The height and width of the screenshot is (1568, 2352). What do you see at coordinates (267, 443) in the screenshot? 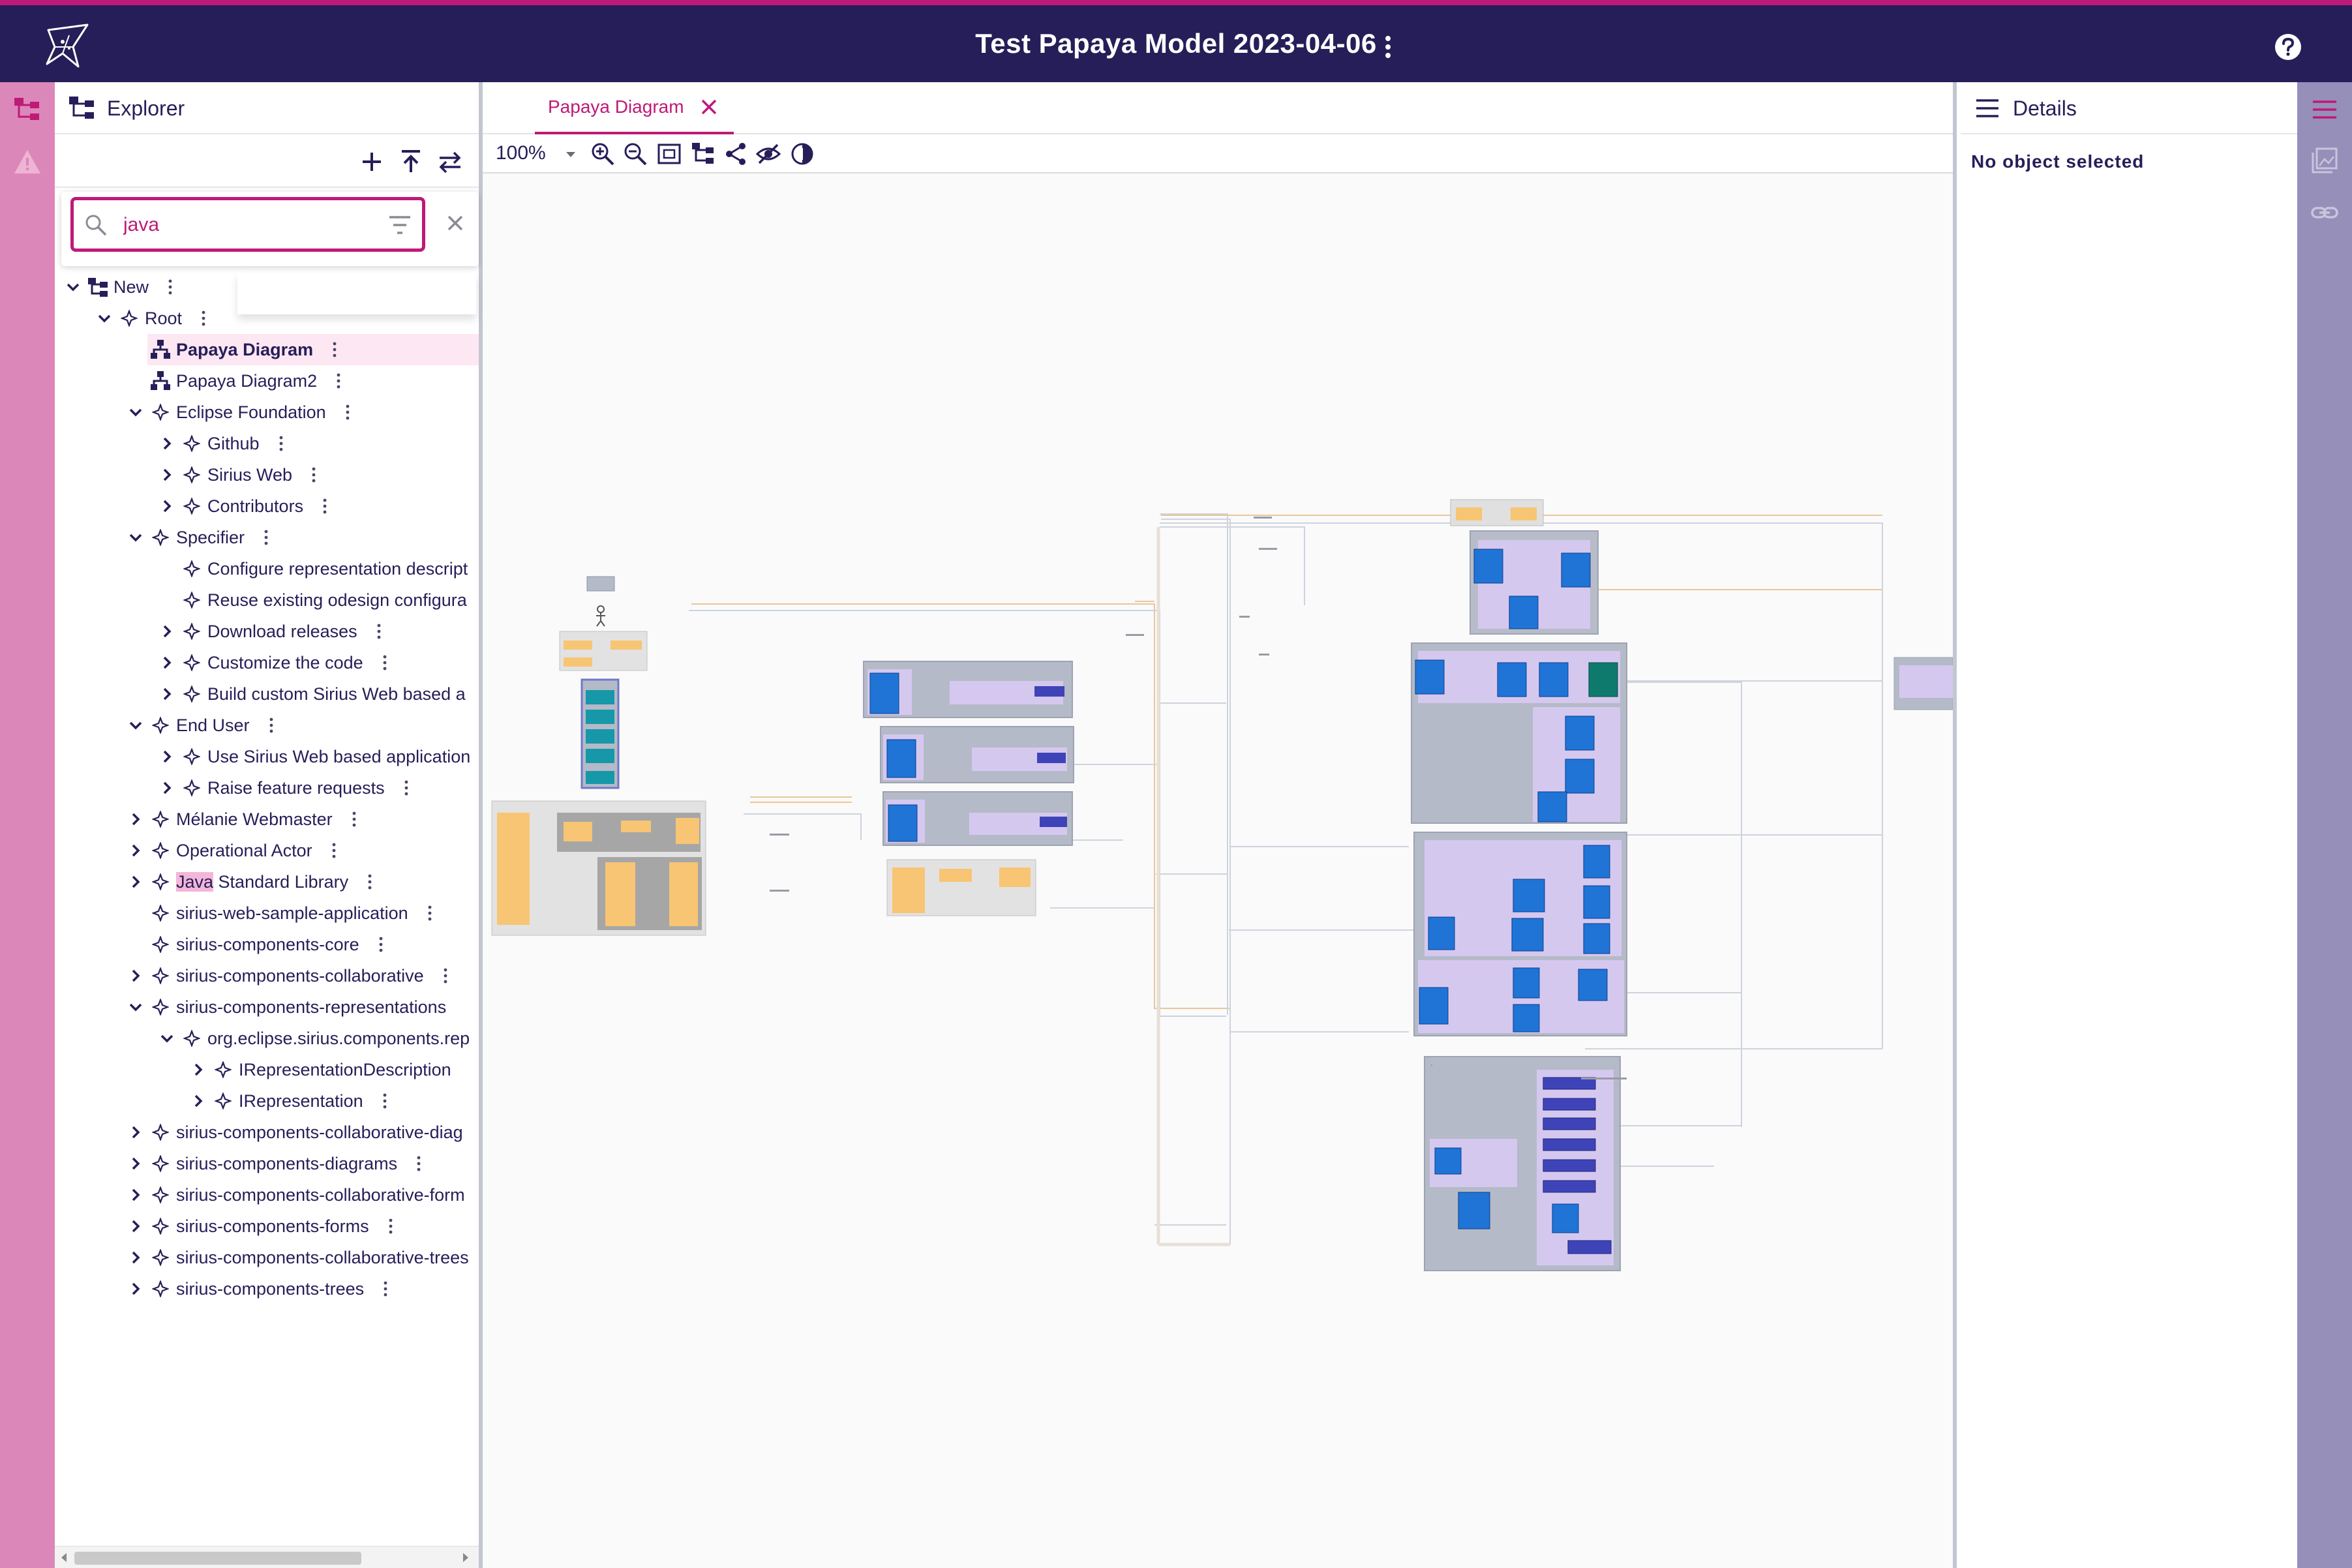
I see `tree-item: Github` at bounding box center [267, 443].